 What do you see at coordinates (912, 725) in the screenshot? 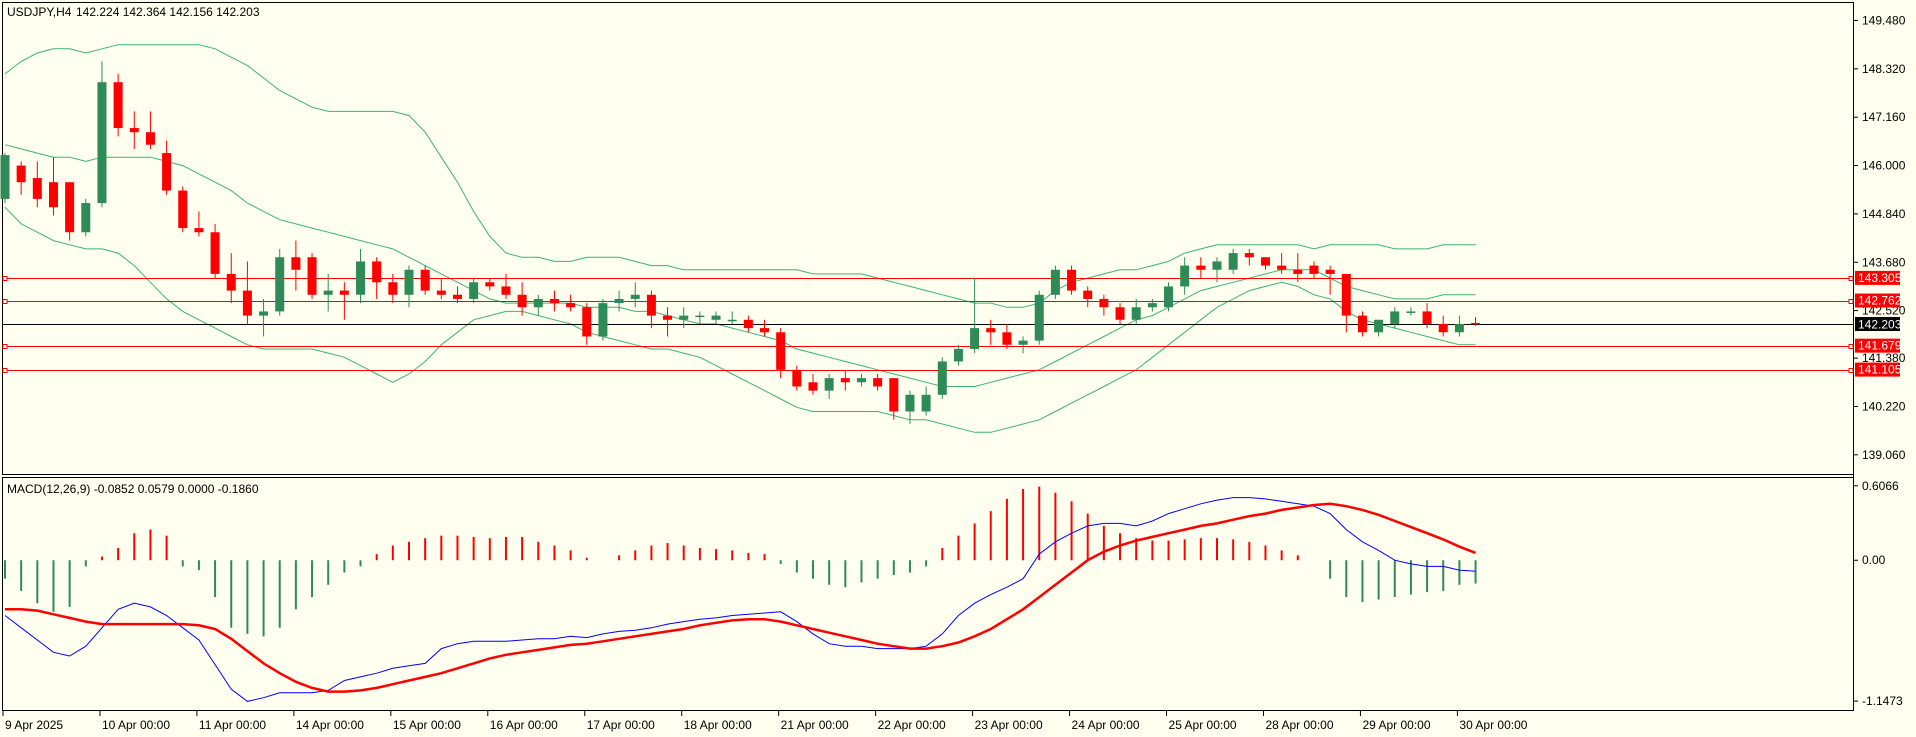
I see `time-tick-label: 22 Apr 00:00` at bounding box center [912, 725].